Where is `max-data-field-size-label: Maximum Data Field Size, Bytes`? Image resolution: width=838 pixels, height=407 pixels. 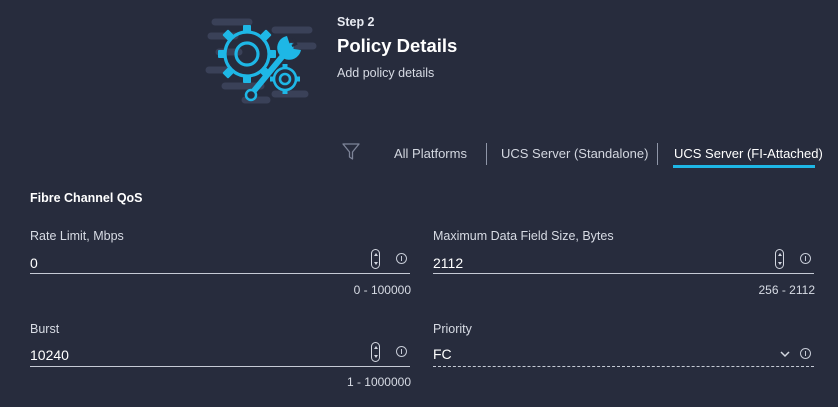 max-data-field-size-label: Maximum Data Field Size, Bytes is located at coordinates (523, 236).